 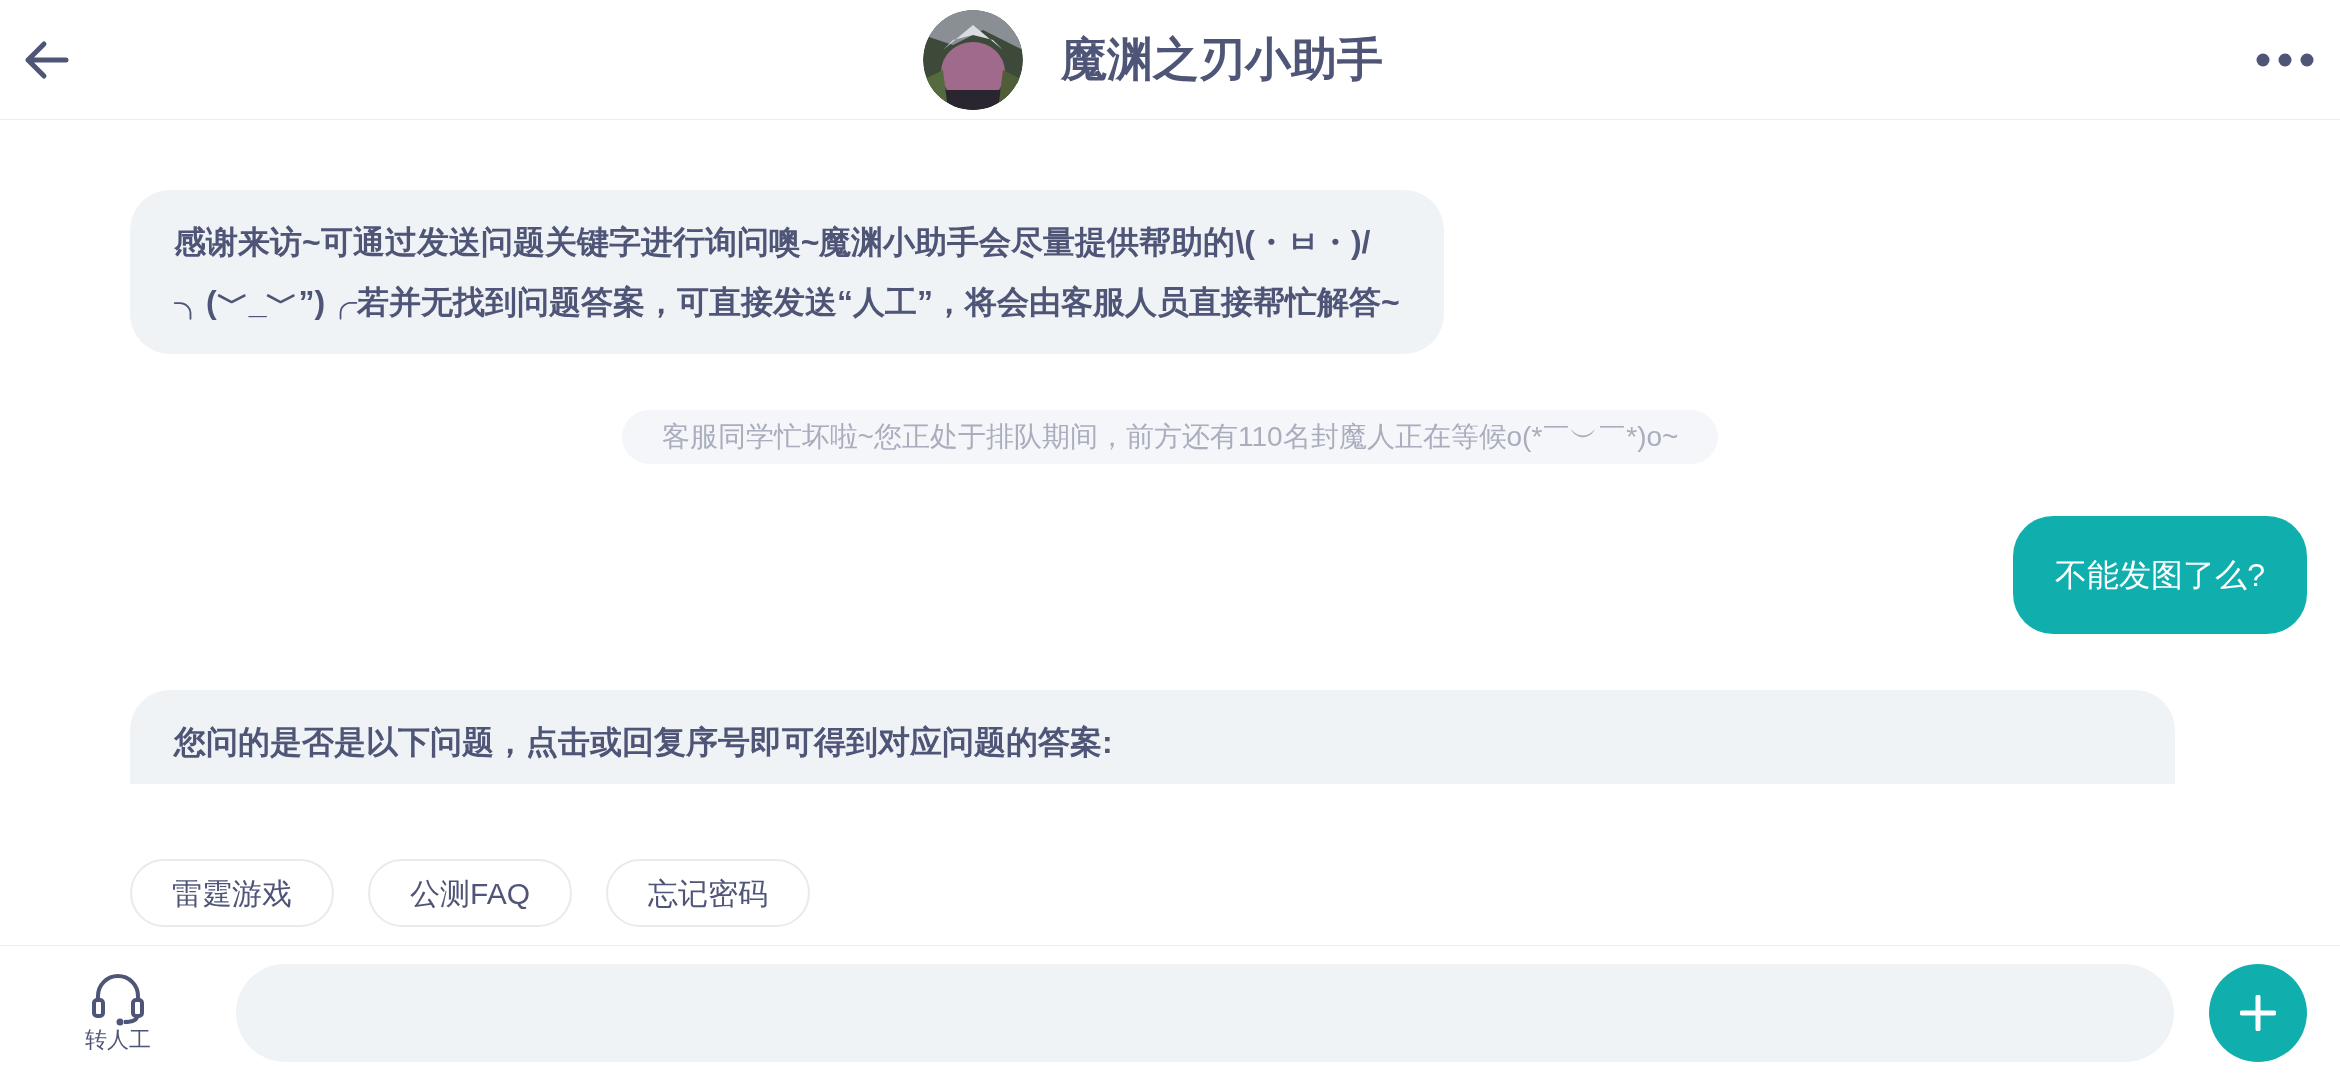 I want to click on window-title: 魔渊之刃小助手, so click(x=1222, y=59).